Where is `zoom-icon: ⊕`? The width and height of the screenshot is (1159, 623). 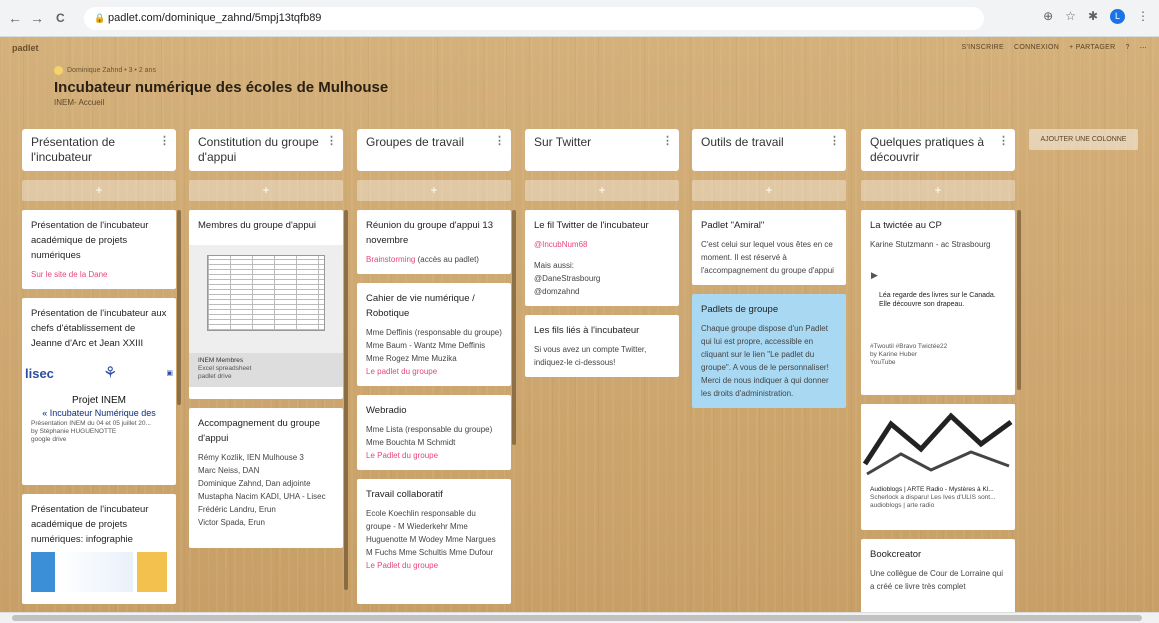
zoom-icon: ⊕ is located at coordinates (1048, 16).